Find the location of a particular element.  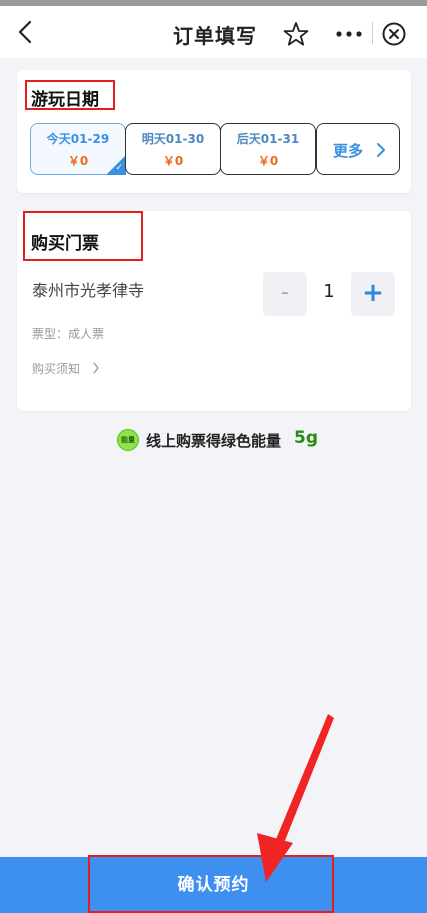

page-title: 订单填写 is located at coordinates (215, 36).